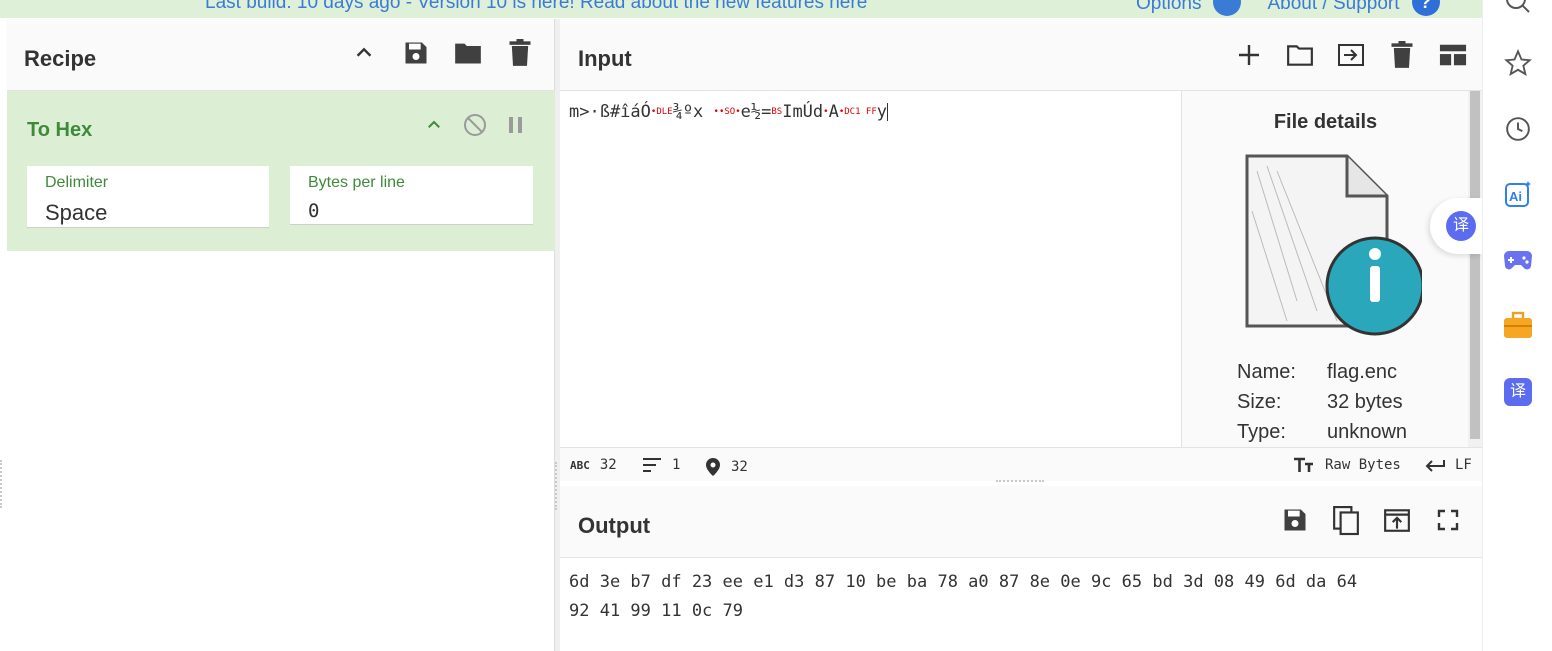 The height and width of the screenshot is (651, 1552). What do you see at coordinates (1295, 520) in the screenshot?
I see `save-output-icon` at bounding box center [1295, 520].